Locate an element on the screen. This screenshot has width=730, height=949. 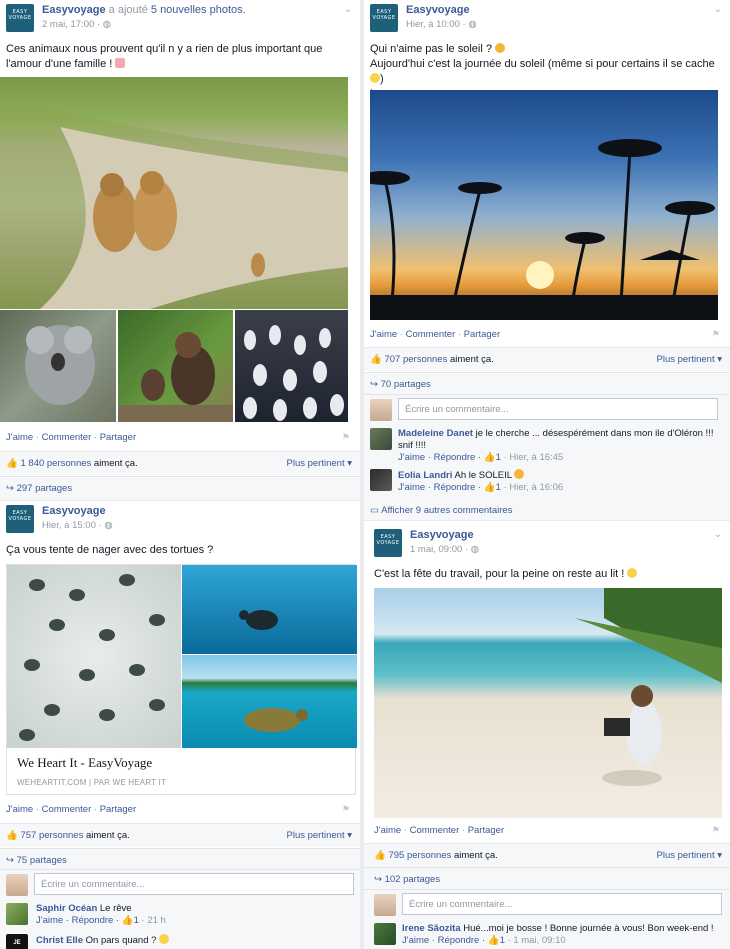
likes-count-link: 707 personnes is located at coordinates (415, 359).